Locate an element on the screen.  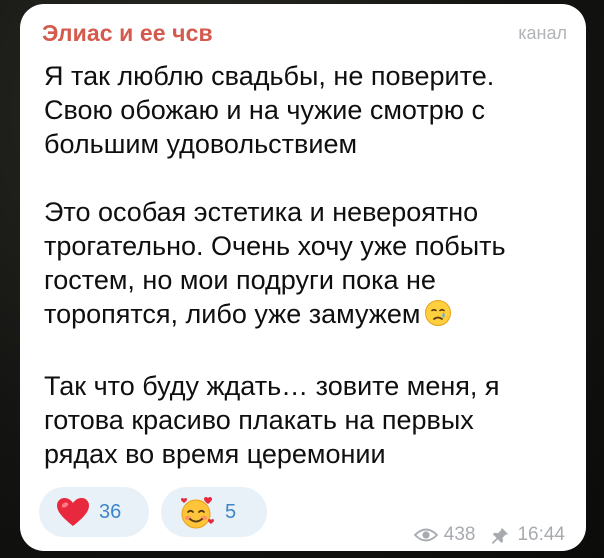
reaction-smiling-hearts-button: 5 is located at coordinates (214, 512).